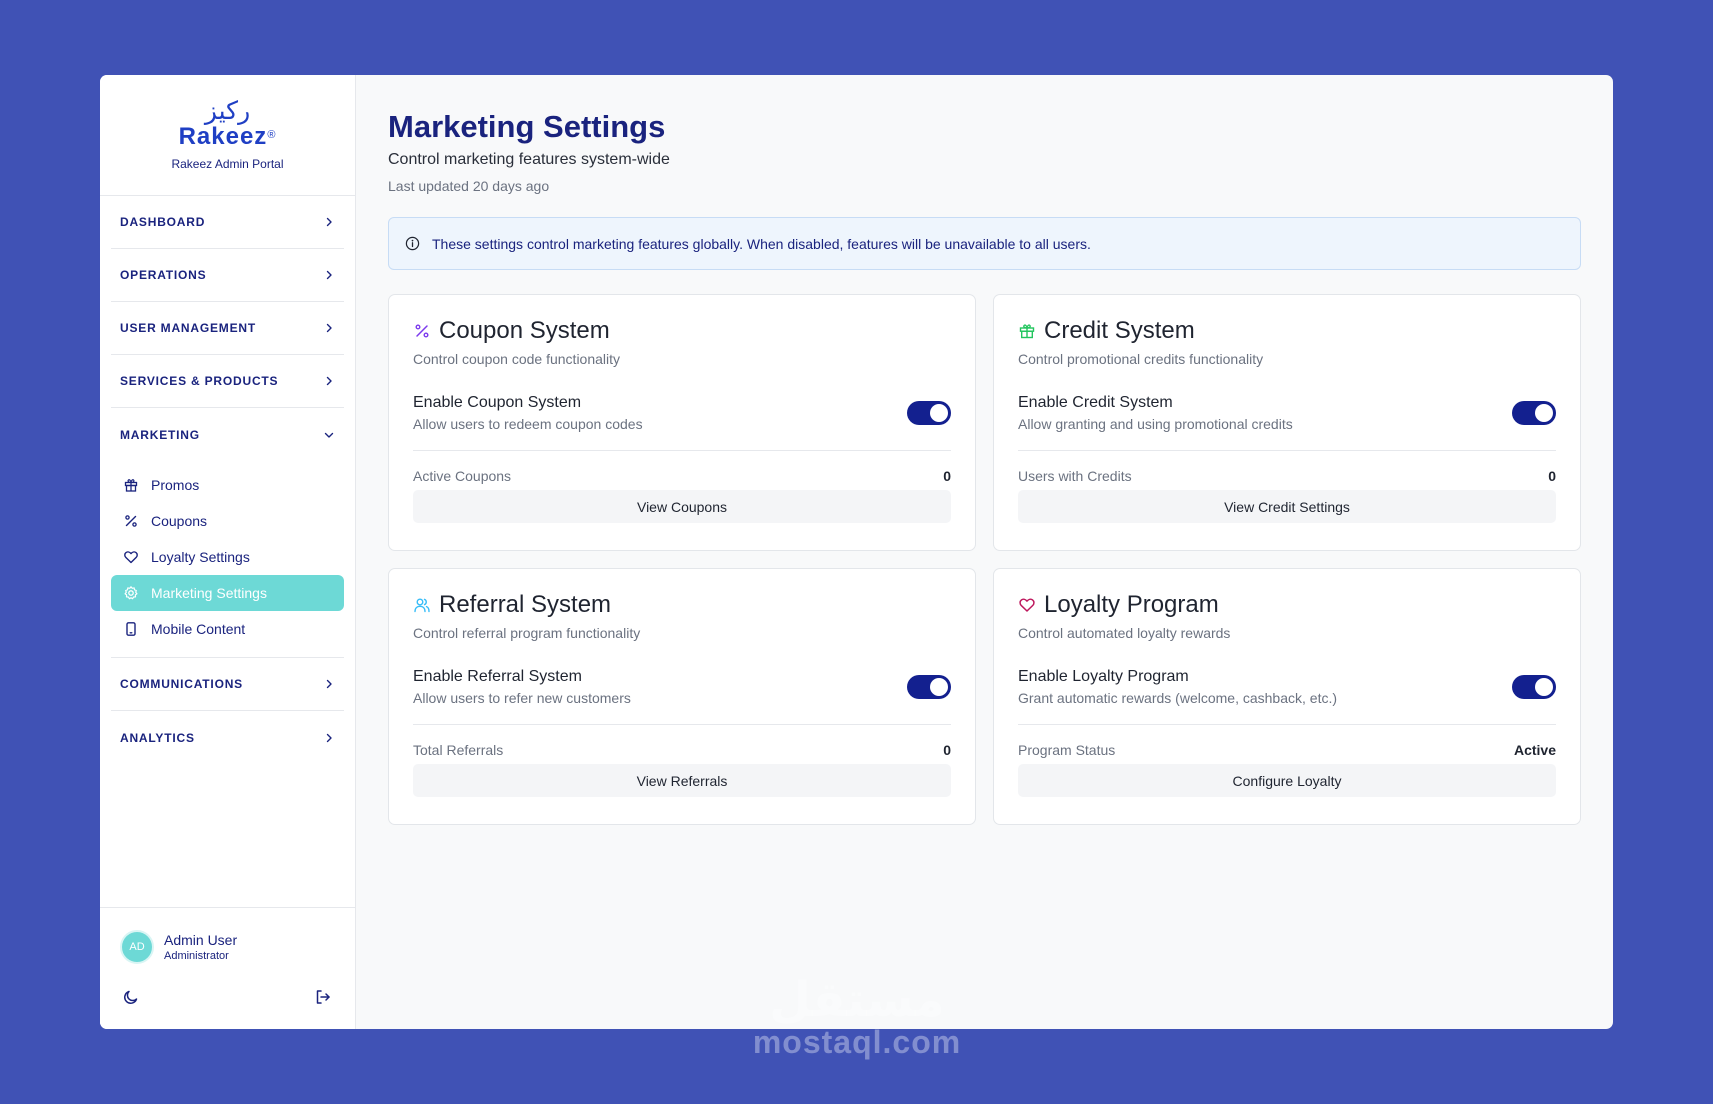  I want to click on user-name: Admin User, so click(201, 940).